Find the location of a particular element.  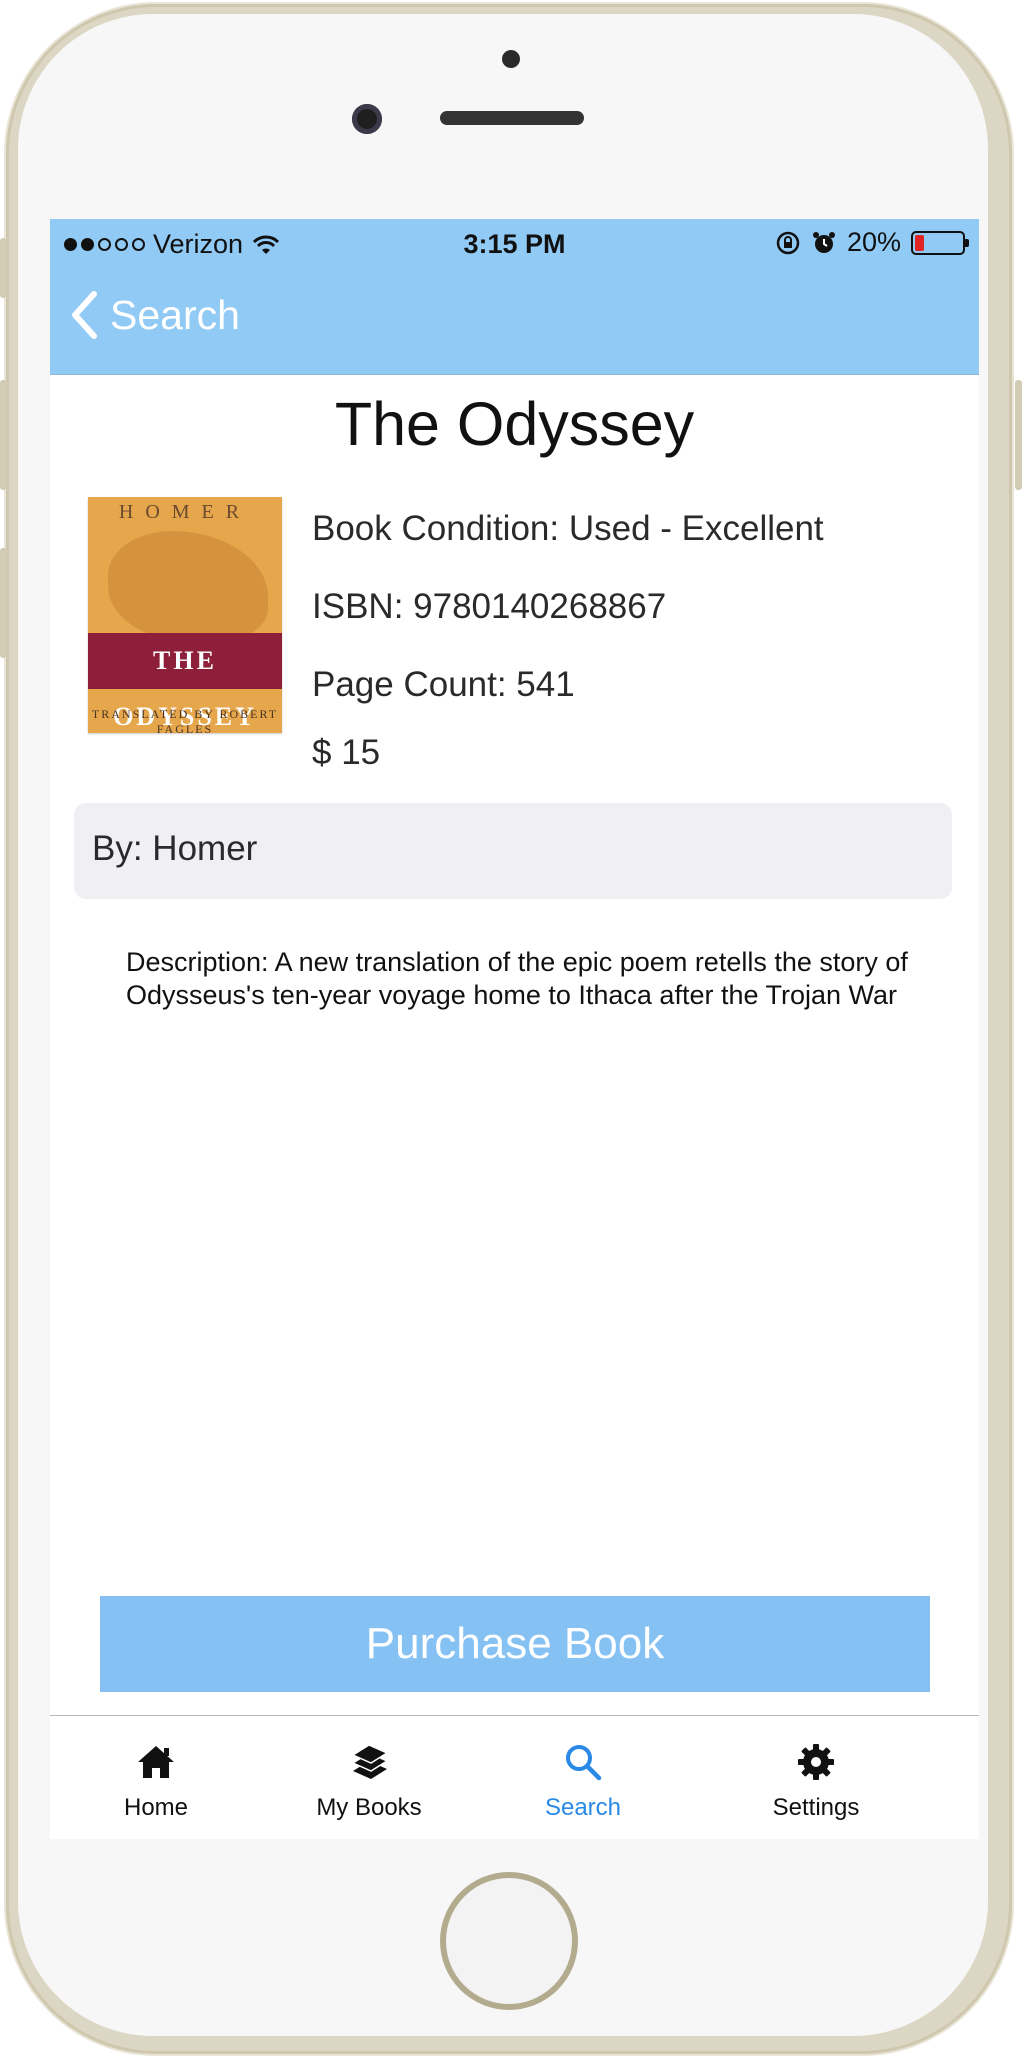

books-icon is located at coordinates (370, 1761).